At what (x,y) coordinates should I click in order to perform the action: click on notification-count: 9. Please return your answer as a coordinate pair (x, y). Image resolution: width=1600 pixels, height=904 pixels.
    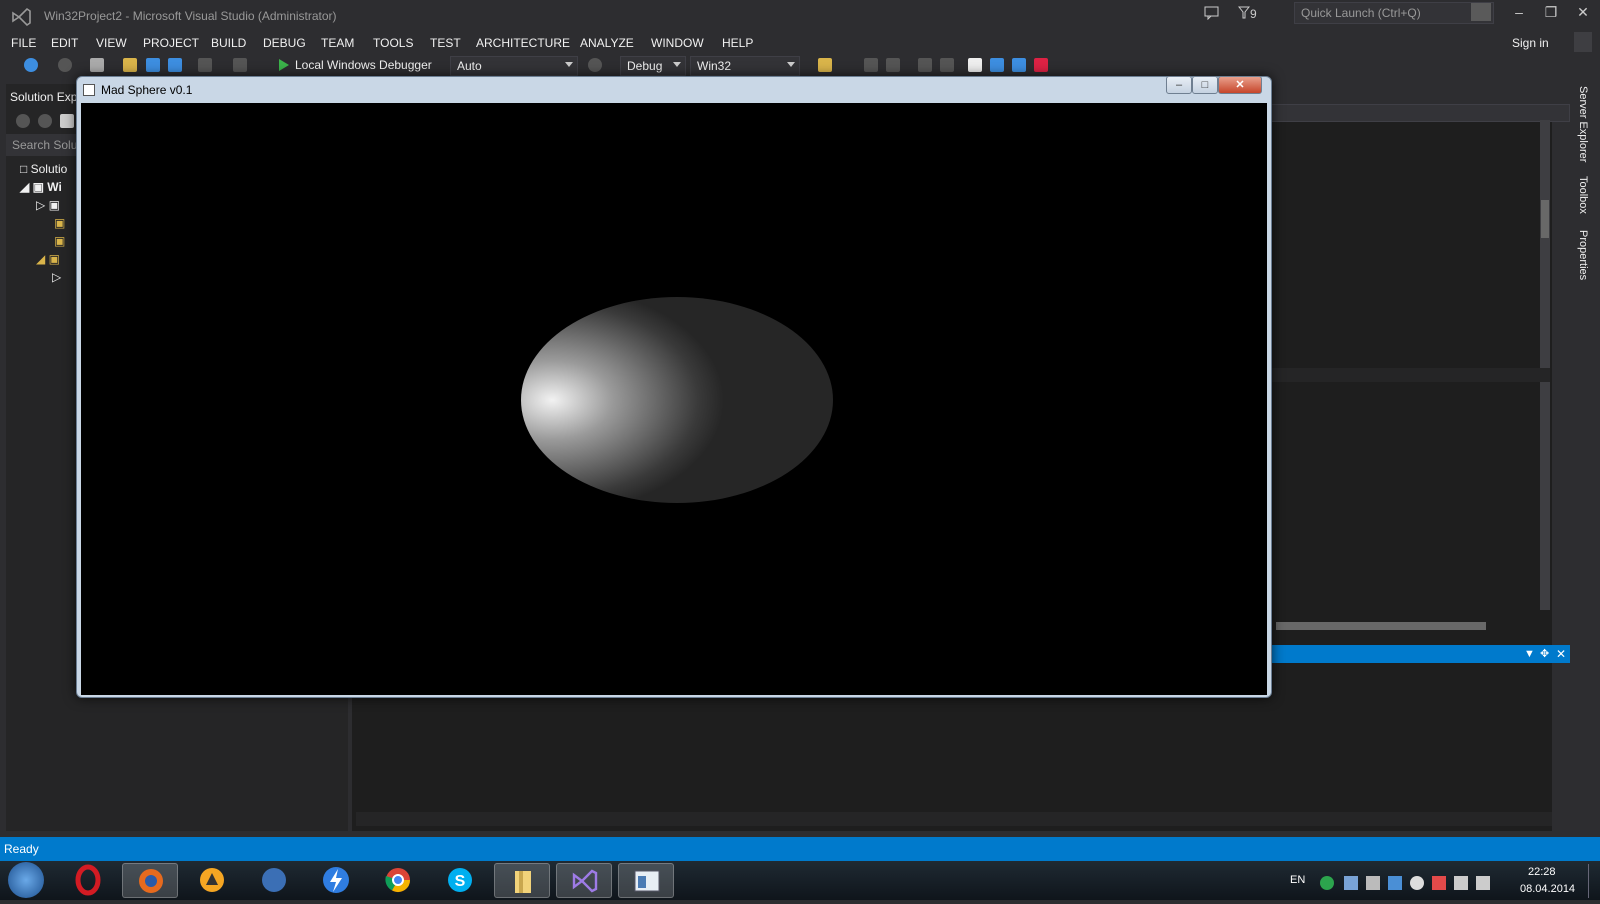
    Looking at the image, I should click on (1253, 14).